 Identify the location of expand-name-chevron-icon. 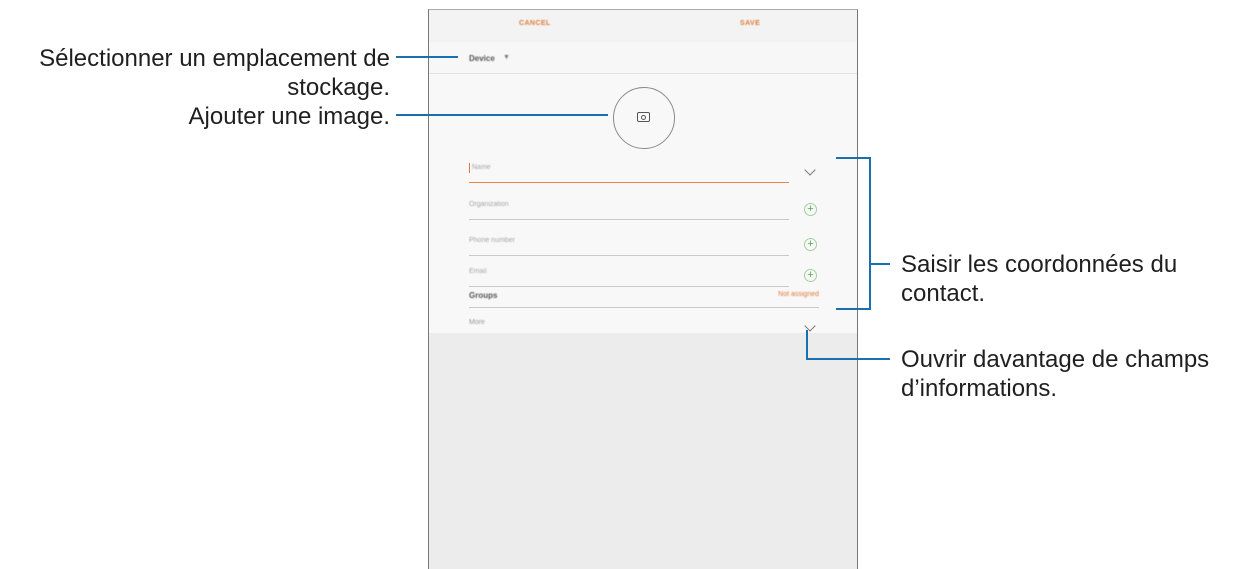
(810, 170).